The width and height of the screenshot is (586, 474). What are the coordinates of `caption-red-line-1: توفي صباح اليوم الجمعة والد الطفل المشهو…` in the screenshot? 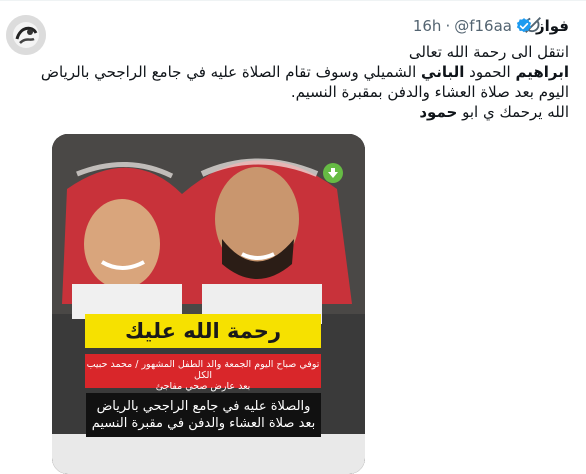 It's located at (203, 370).